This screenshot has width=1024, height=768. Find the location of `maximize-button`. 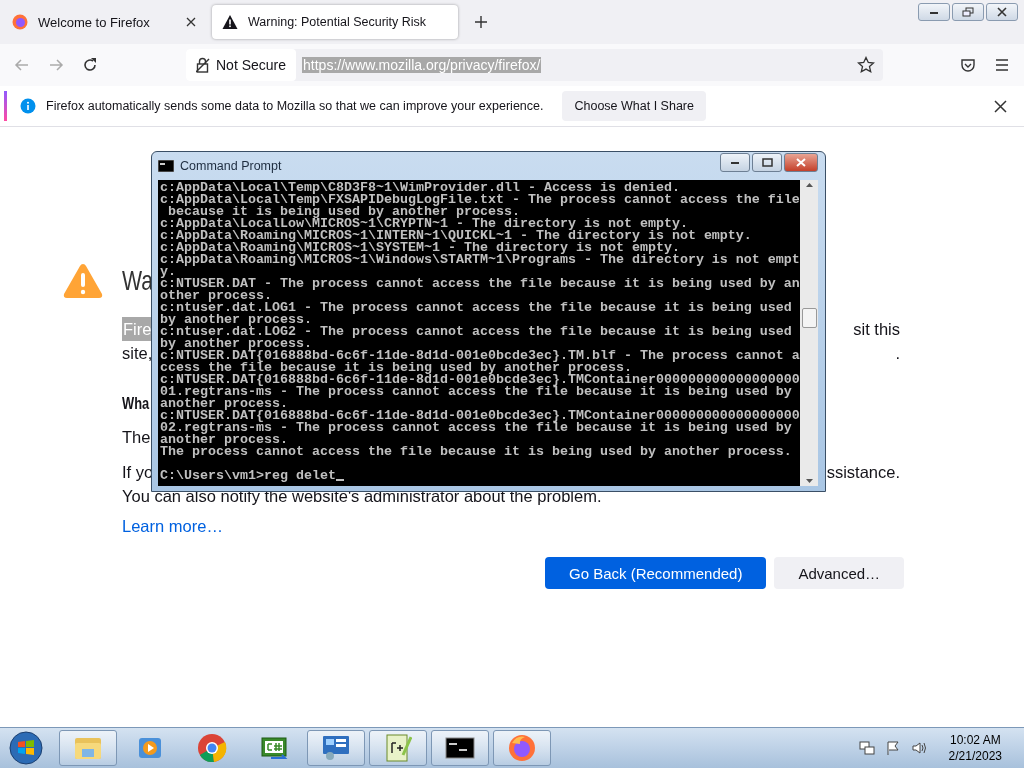

maximize-button is located at coordinates (767, 162).